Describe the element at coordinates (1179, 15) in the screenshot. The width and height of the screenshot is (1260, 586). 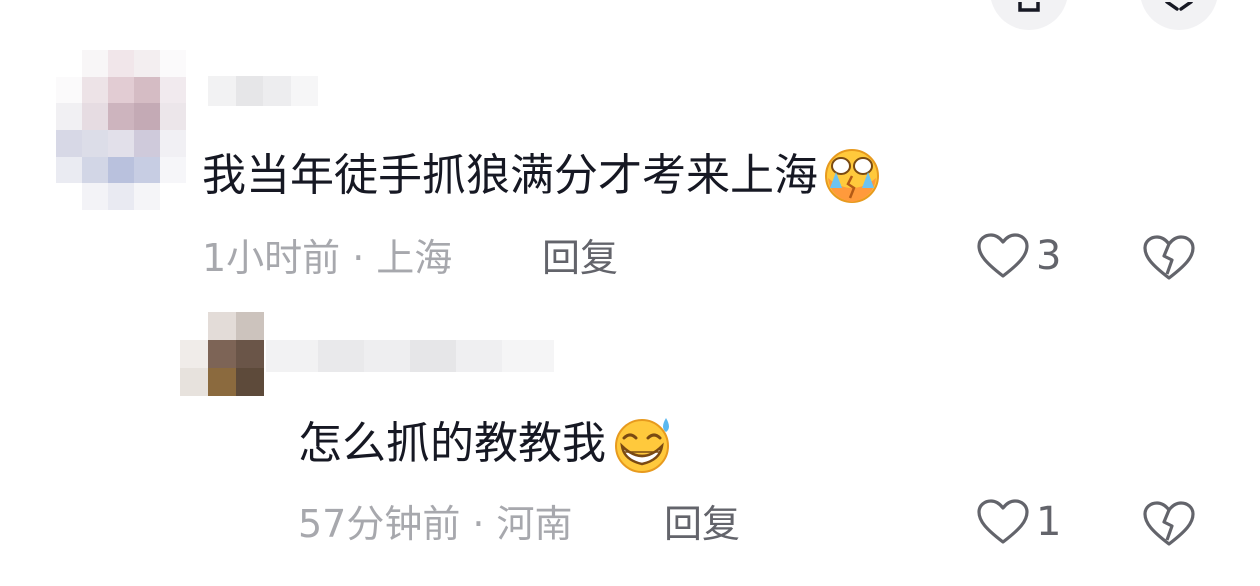
I see `close-button` at that location.